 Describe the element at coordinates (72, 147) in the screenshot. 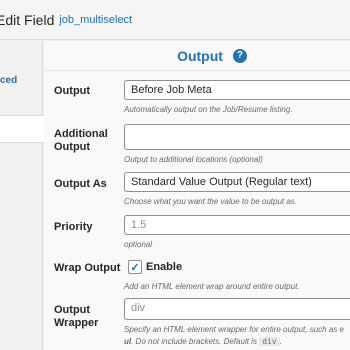

I see `additional-output-label-line2: Output` at that location.